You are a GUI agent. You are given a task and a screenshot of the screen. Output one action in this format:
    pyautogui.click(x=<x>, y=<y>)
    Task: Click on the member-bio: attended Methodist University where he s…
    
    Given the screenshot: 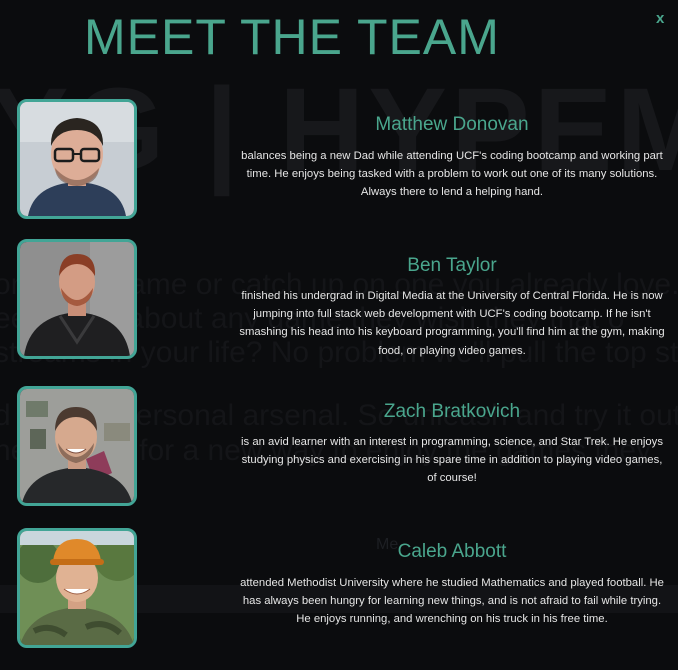 What is the action you would take?
    pyautogui.click(x=452, y=601)
    